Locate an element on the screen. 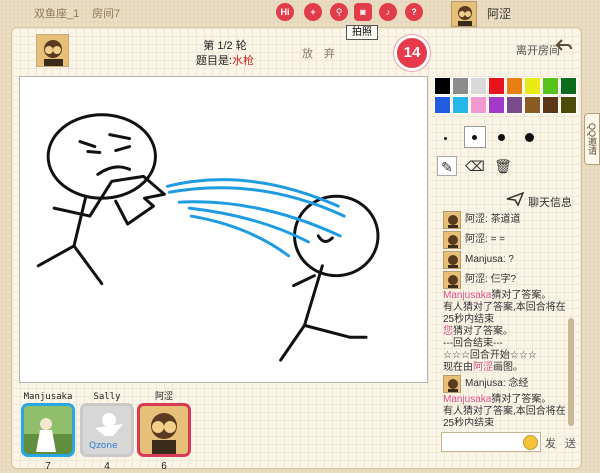  system-text: 现在由 is located at coordinates (458, 367).